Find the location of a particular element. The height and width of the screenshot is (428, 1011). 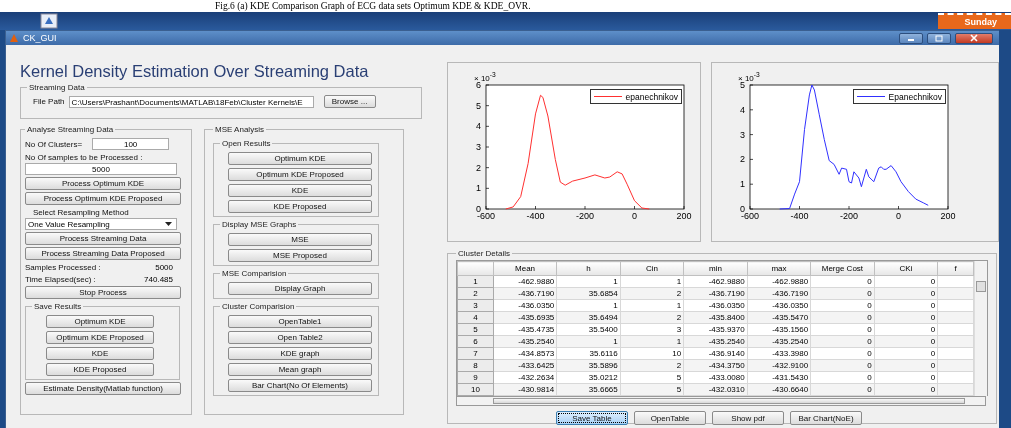

group-label: Display MSE Graphs is located at coordinates (259, 224).